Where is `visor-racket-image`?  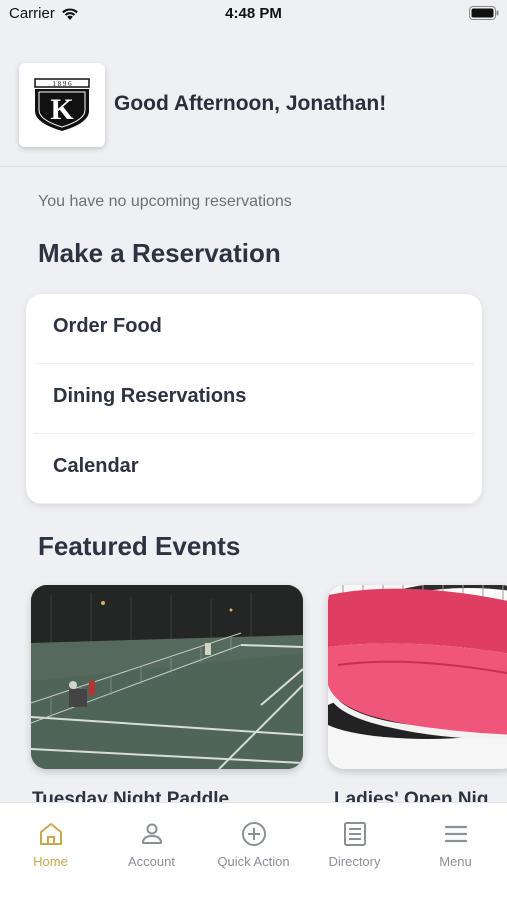
visor-racket-image is located at coordinates (417, 677).